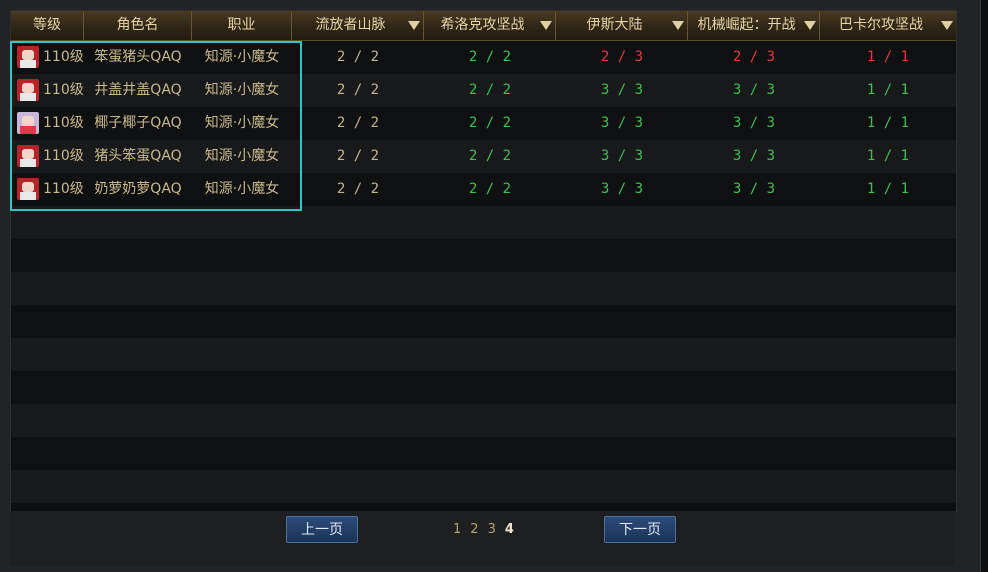  Describe the element at coordinates (138, 189) in the screenshot. I see `character-name-cell: 奶萝奶萝QAQ` at that location.